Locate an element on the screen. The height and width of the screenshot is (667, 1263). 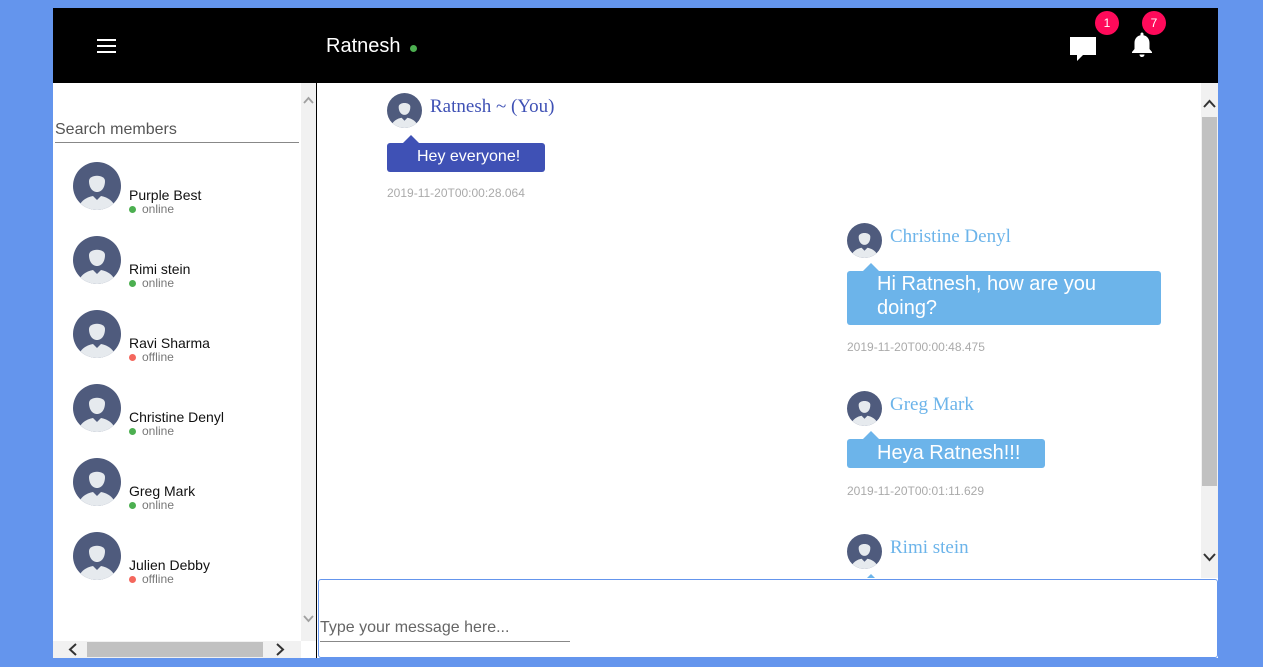
chevron-right-icon is located at coordinates (279, 649).